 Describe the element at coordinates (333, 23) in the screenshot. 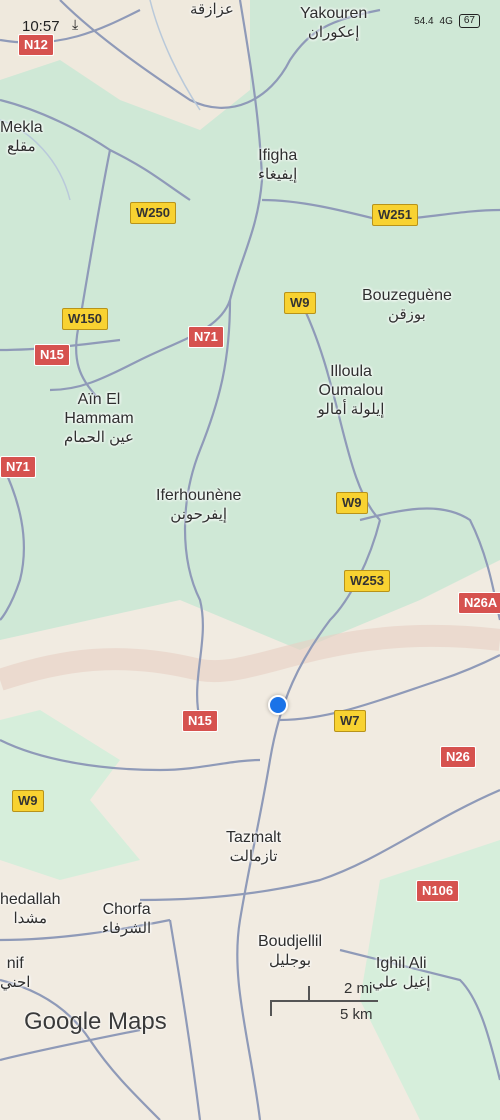

I see `place-yakouren: Yakouren إعكوران` at that location.